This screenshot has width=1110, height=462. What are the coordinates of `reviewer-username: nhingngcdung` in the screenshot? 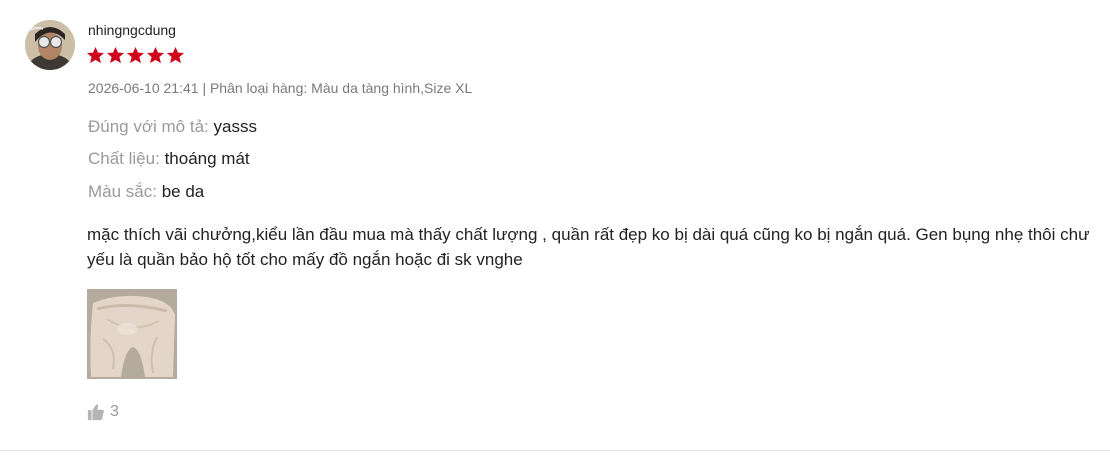 It's located at (132, 30).